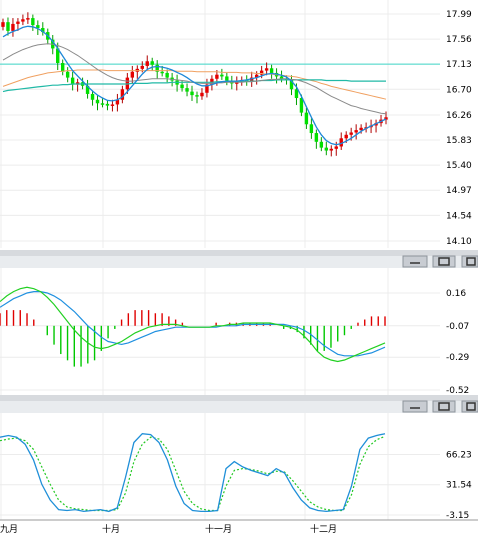  I want to click on kdj-y-axis: 66.2331.54-3.15, so click(459, 485).